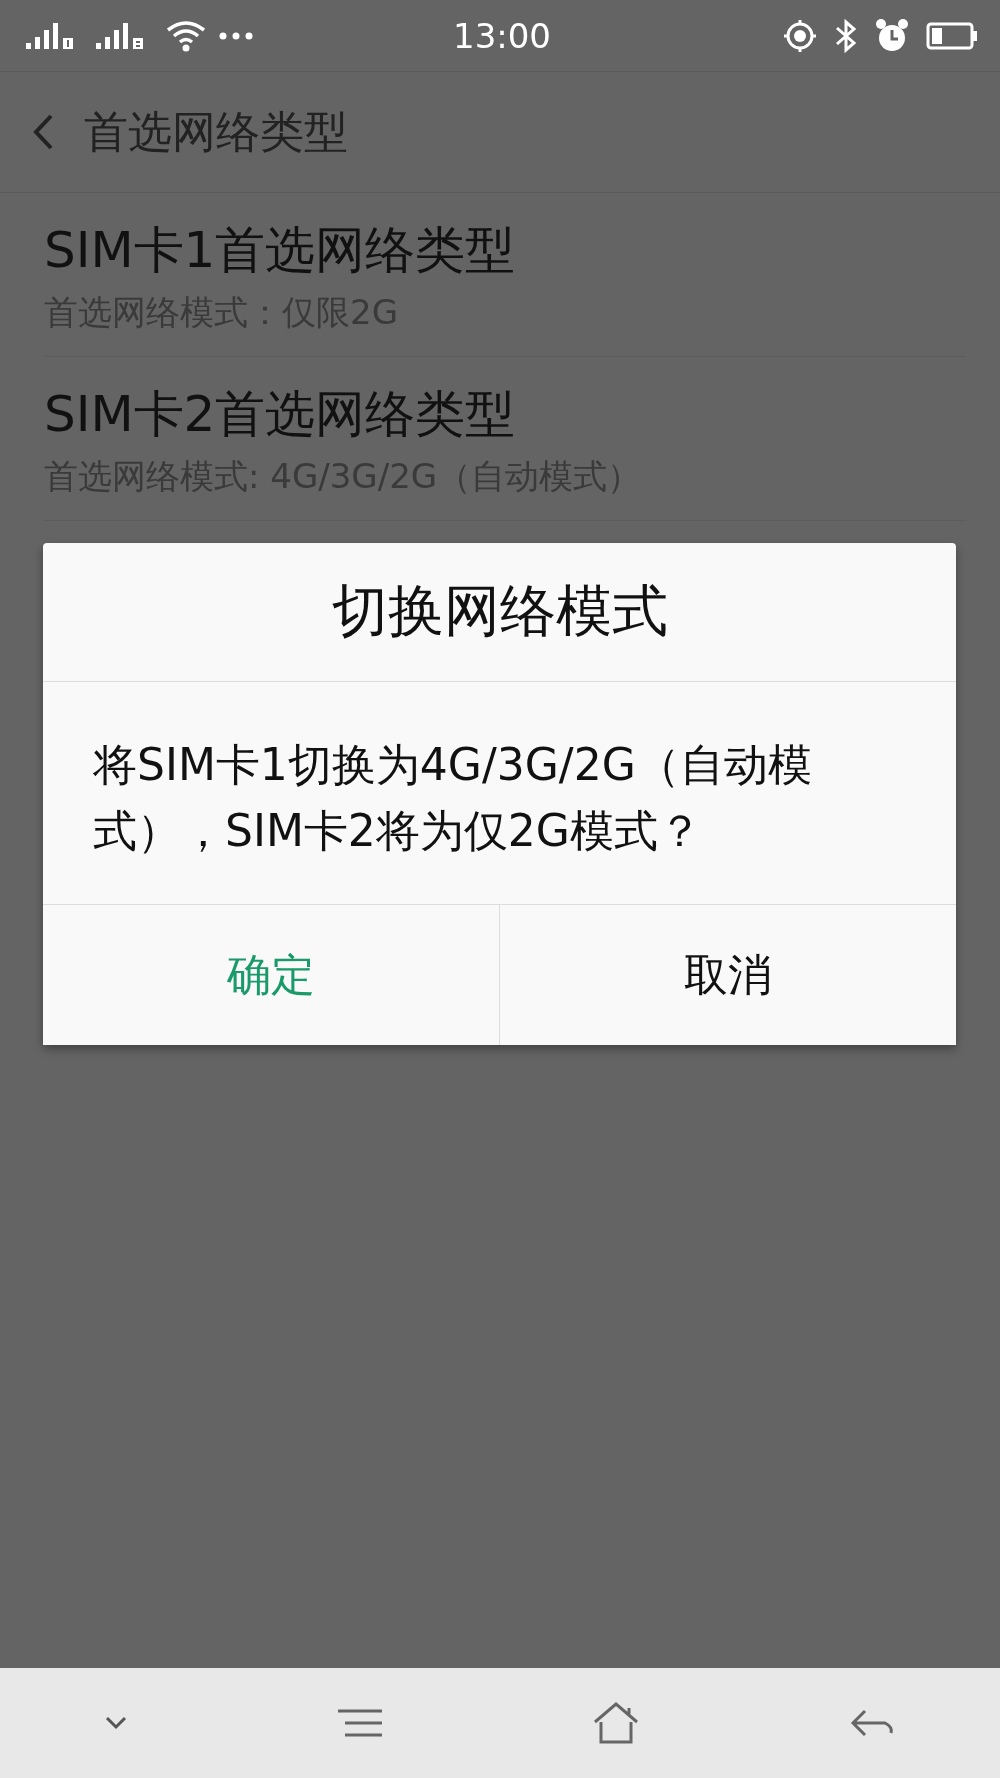  I want to click on home-icon, so click(616, 1723).